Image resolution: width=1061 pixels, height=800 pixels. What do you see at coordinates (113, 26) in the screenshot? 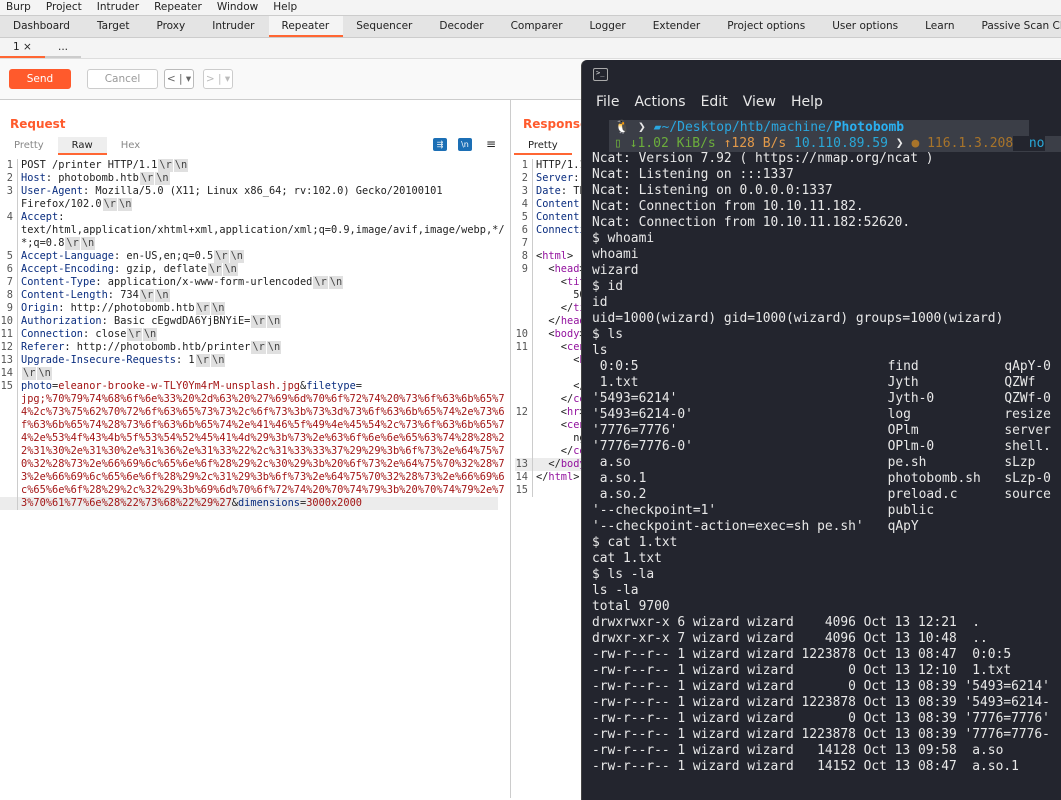
I see `tab-target: Target` at bounding box center [113, 26].